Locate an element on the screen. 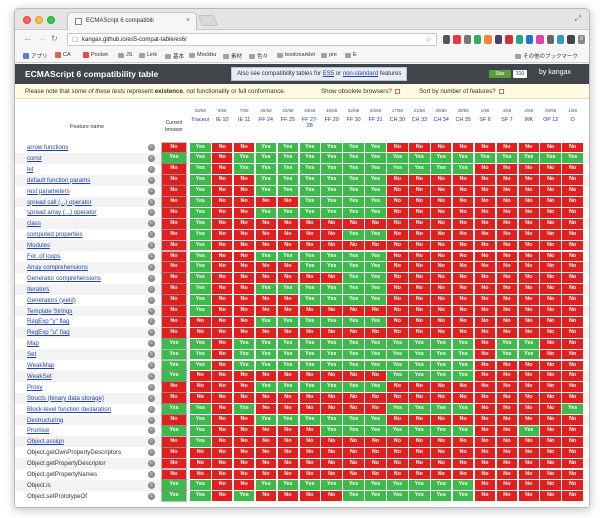 This screenshot has height=518, width=600. bookmark-item: Link is located at coordinates (148, 55).